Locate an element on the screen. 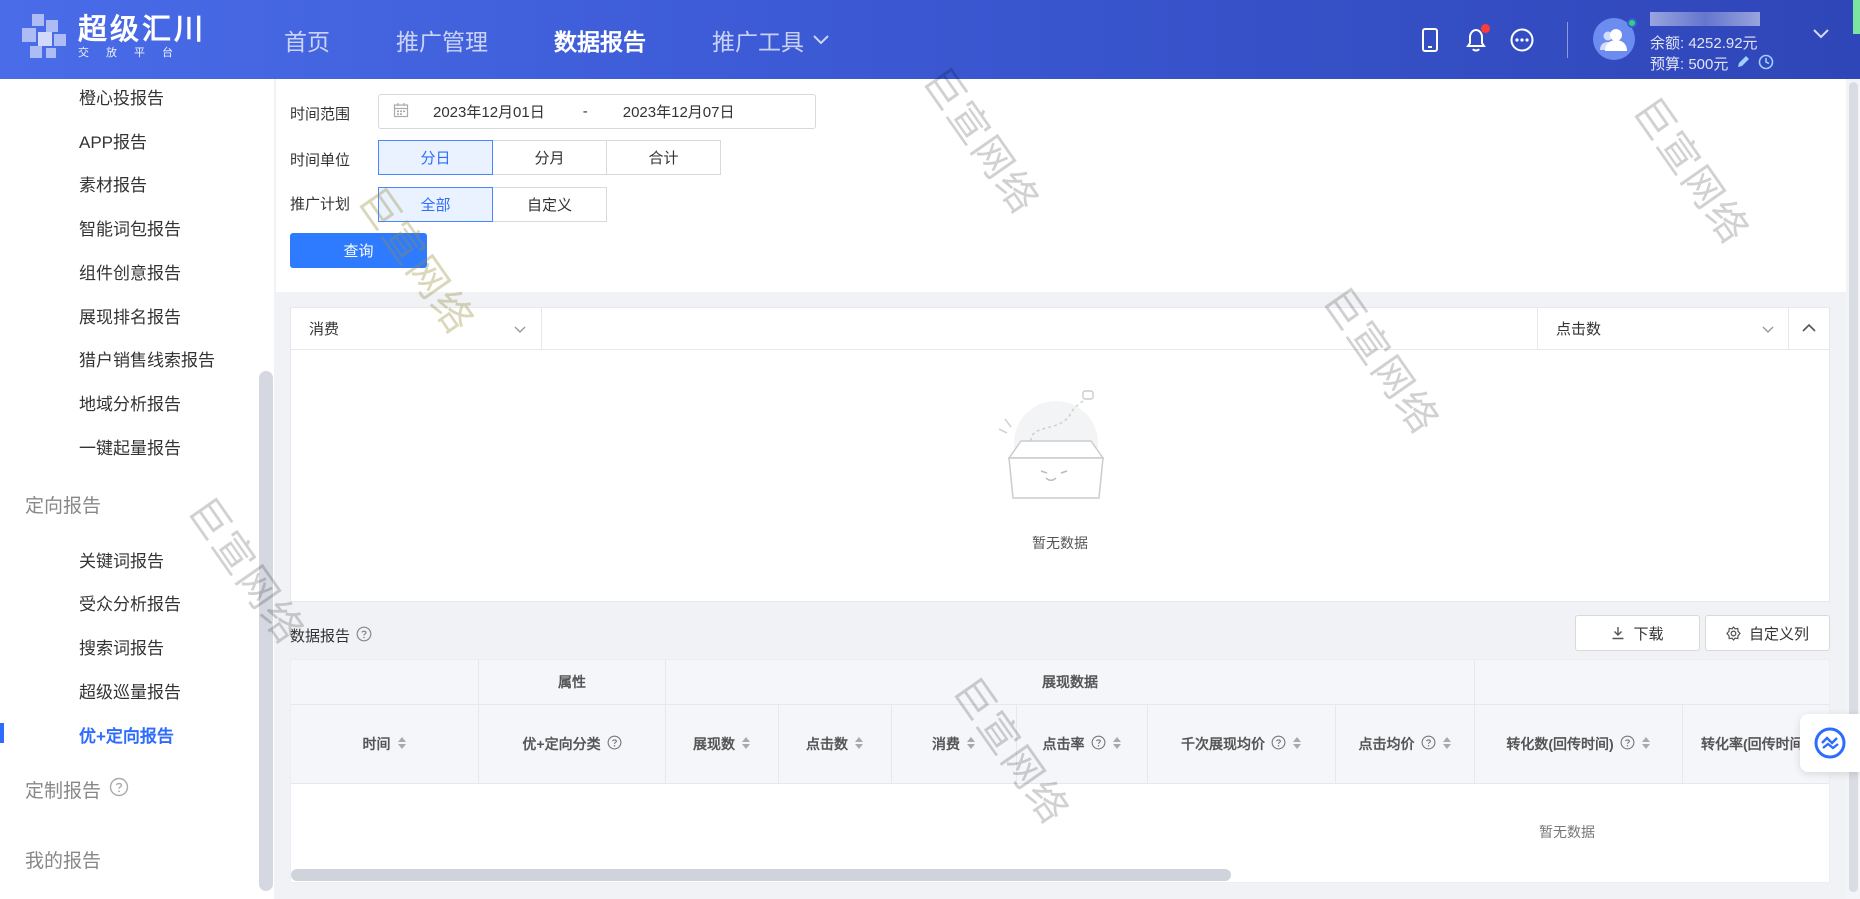  horizontal-scrollbar is located at coordinates (761, 875).